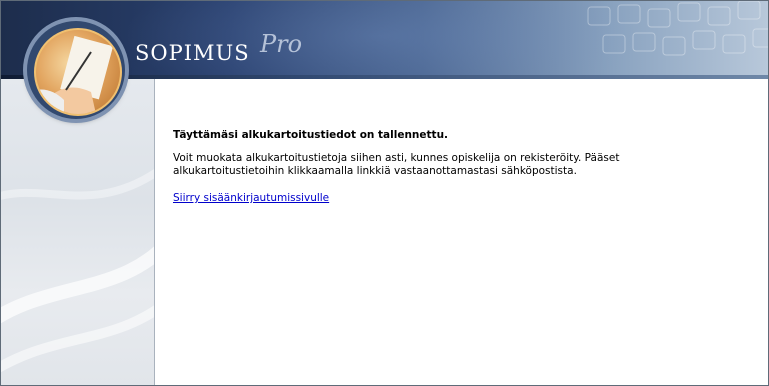  Describe the element at coordinates (251, 198) in the screenshot. I see `login-page-link: Siirry sisäänkirjautumissivulle` at that location.